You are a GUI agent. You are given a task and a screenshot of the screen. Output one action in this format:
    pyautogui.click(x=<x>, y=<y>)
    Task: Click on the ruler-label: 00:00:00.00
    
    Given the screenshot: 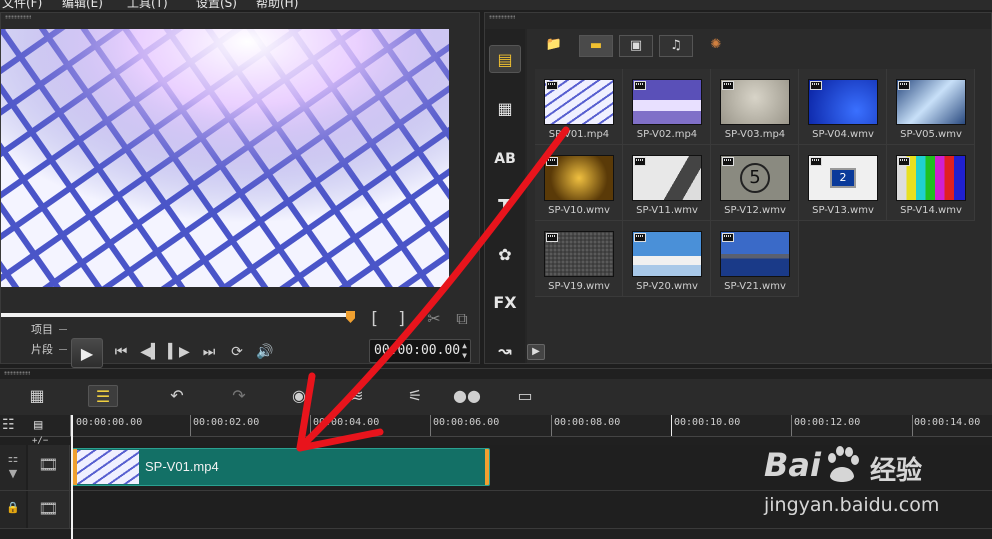 What is the action you would take?
    pyautogui.click(x=109, y=422)
    